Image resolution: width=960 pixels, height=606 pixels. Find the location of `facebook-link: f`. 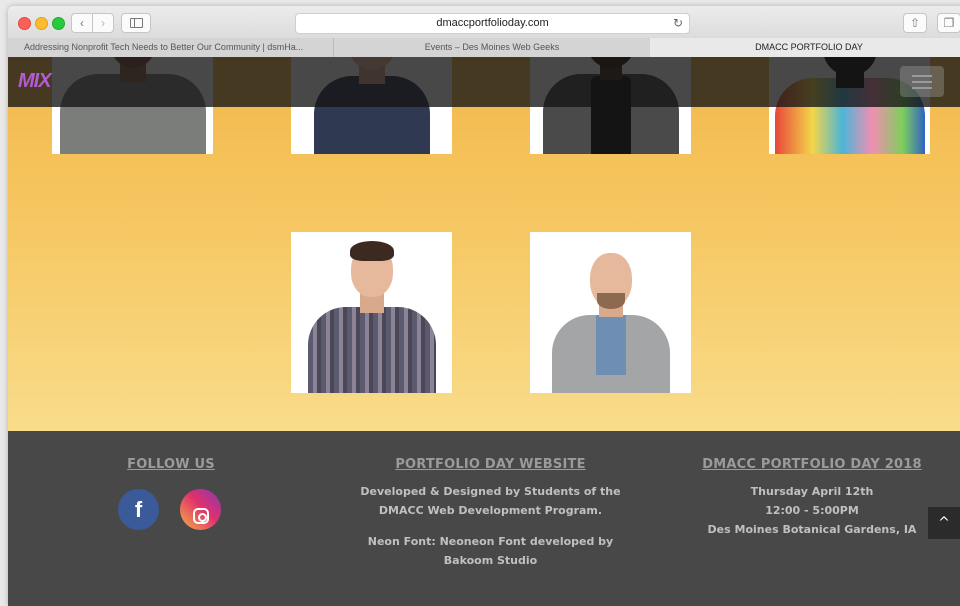

facebook-link: f is located at coordinates (138, 509).